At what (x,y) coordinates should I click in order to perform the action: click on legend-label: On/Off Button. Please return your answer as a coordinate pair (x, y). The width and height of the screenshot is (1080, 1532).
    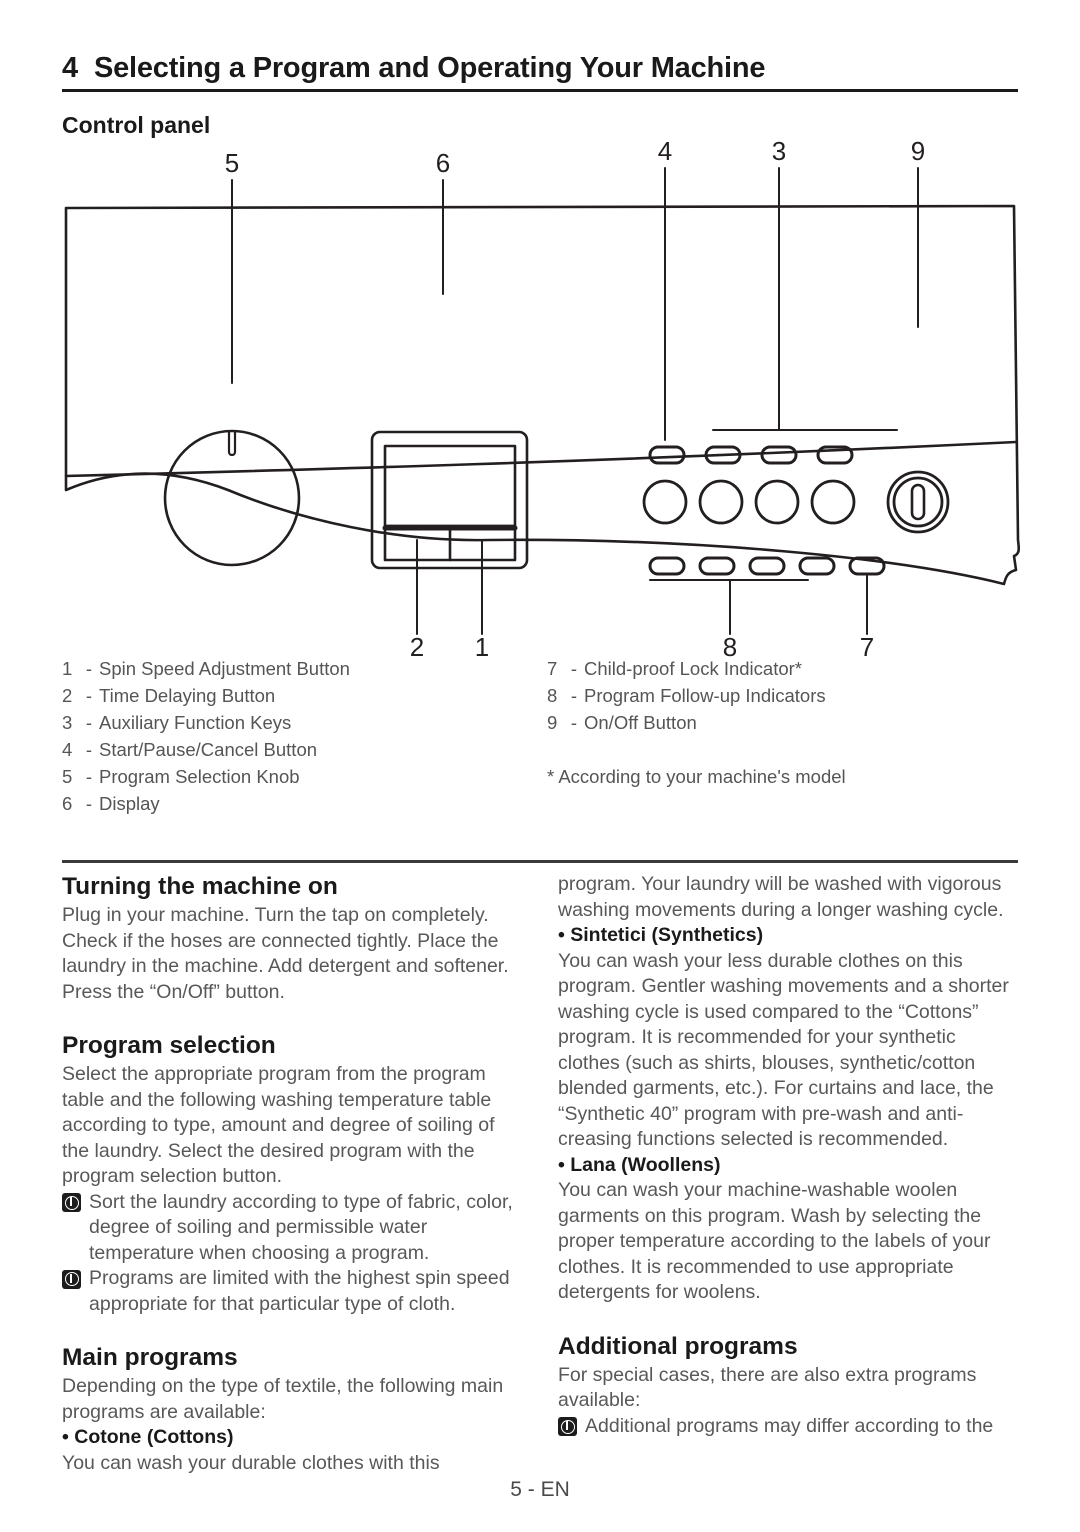
    Looking at the image, I should click on (640, 722).